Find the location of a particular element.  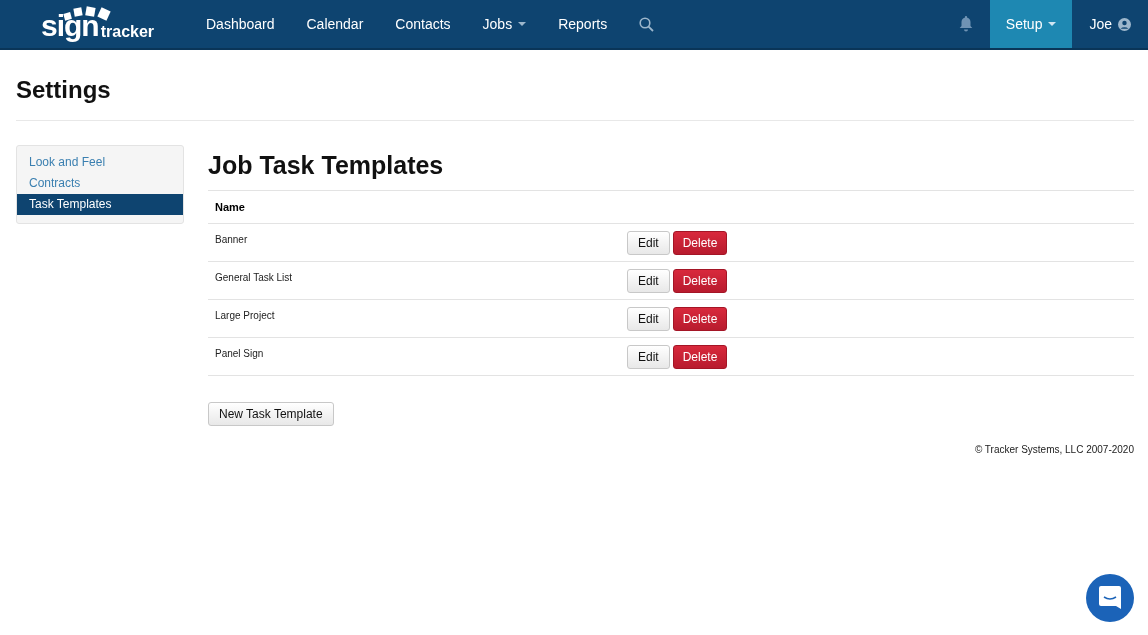

table-cell-text: General Task List is located at coordinates (254, 278).